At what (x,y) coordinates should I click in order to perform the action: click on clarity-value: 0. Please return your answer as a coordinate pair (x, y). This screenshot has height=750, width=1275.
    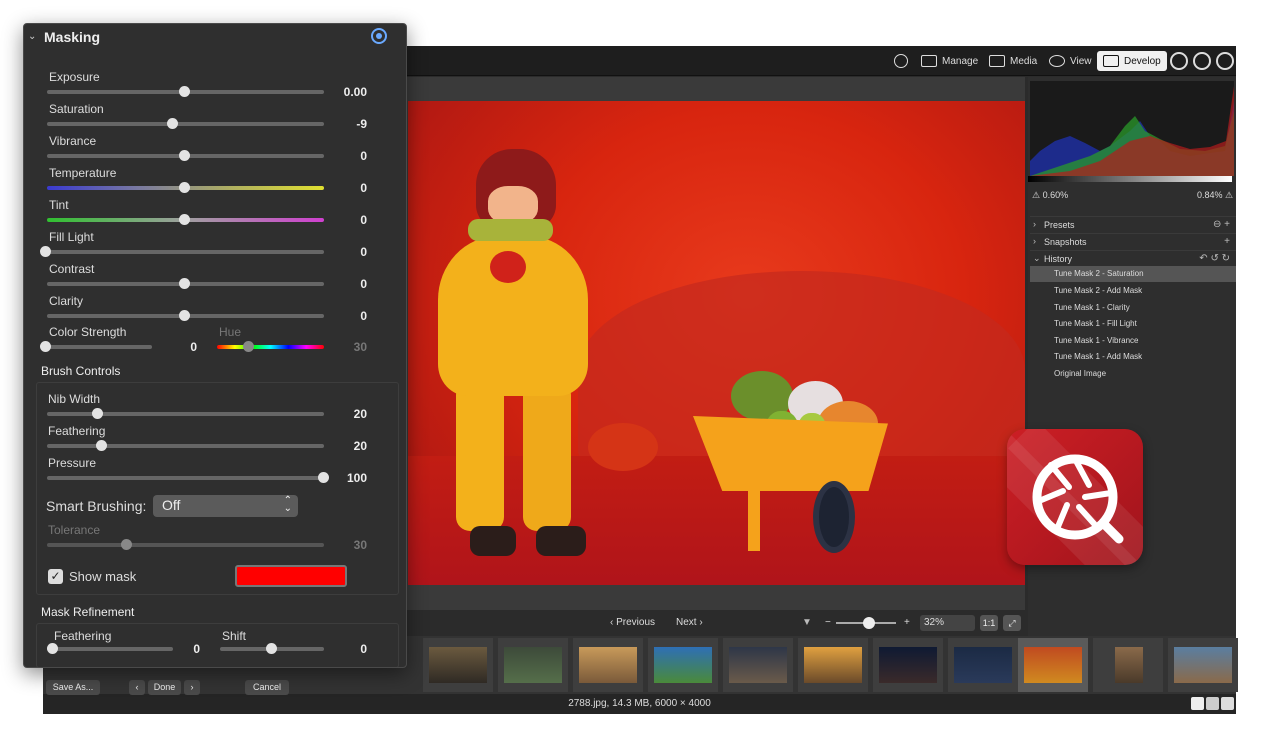
    Looking at the image, I should click on (347, 316).